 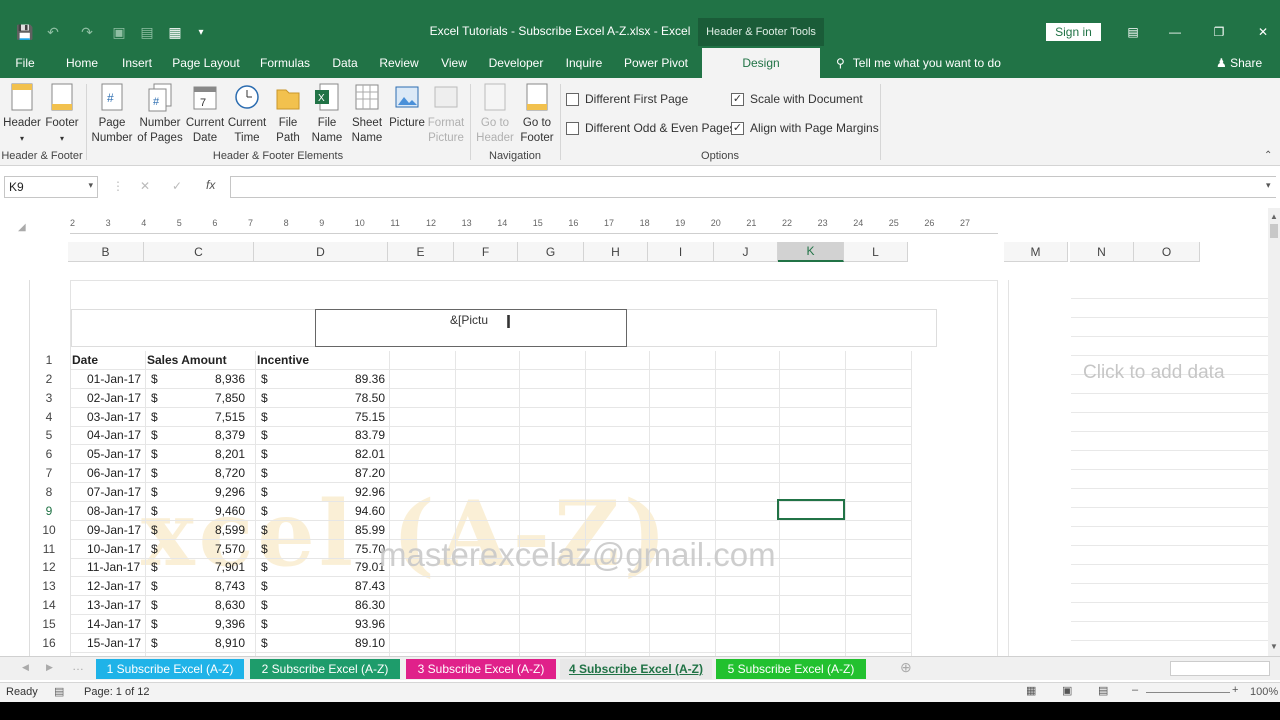 What do you see at coordinates (1188, 692) in the screenshot?
I see `zoom-slider` at bounding box center [1188, 692].